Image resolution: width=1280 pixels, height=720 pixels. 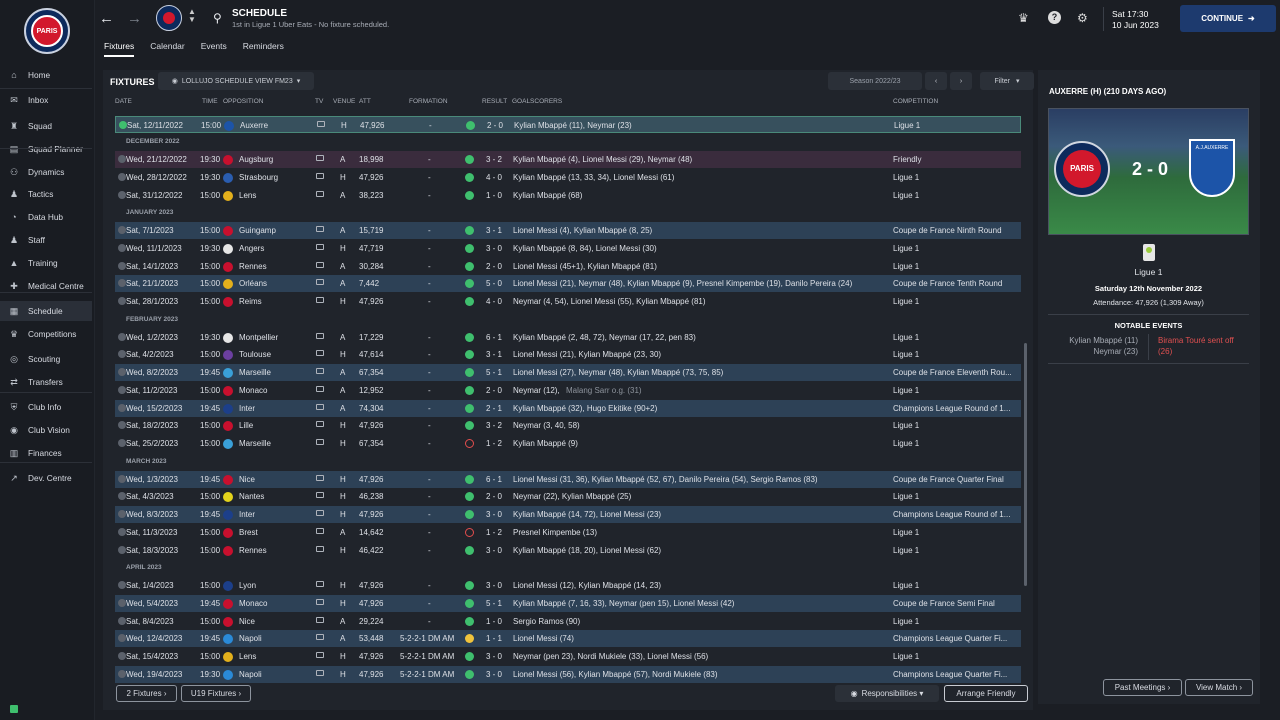 I want to click on arrange-friendly-button: Arrange Friendly, so click(x=986, y=693).